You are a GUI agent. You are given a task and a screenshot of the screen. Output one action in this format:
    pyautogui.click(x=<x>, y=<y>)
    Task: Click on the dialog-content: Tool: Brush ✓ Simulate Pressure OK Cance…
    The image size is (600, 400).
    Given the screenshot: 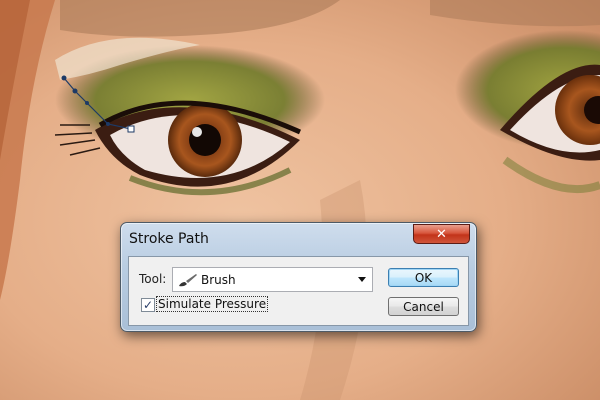 What is the action you would take?
    pyautogui.click(x=298, y=291)
    